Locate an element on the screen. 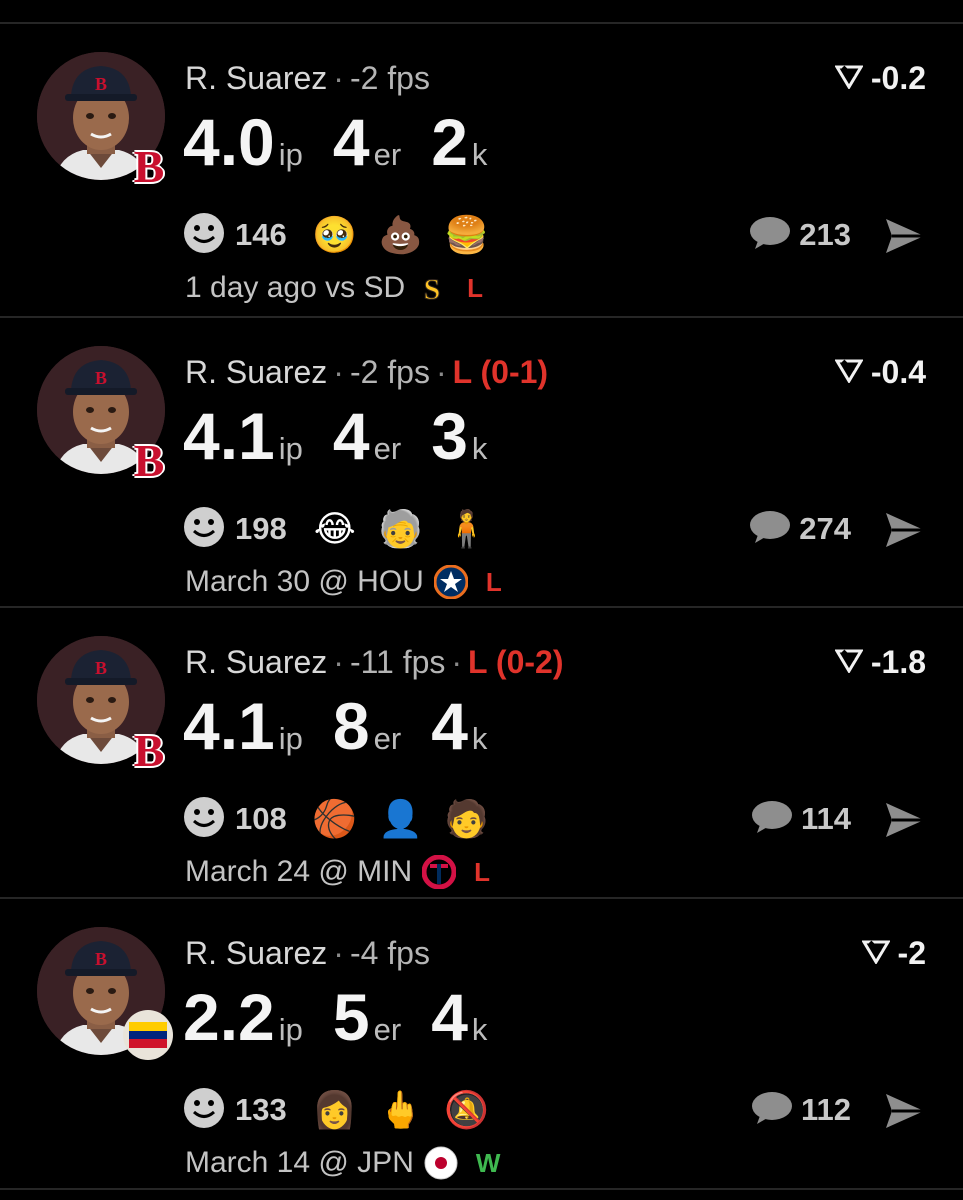 The height and width of the screenshot is (1200, 963). post-header: R. Suarez · -2 fps · L (0-1) is located at coordinates (366, 372).